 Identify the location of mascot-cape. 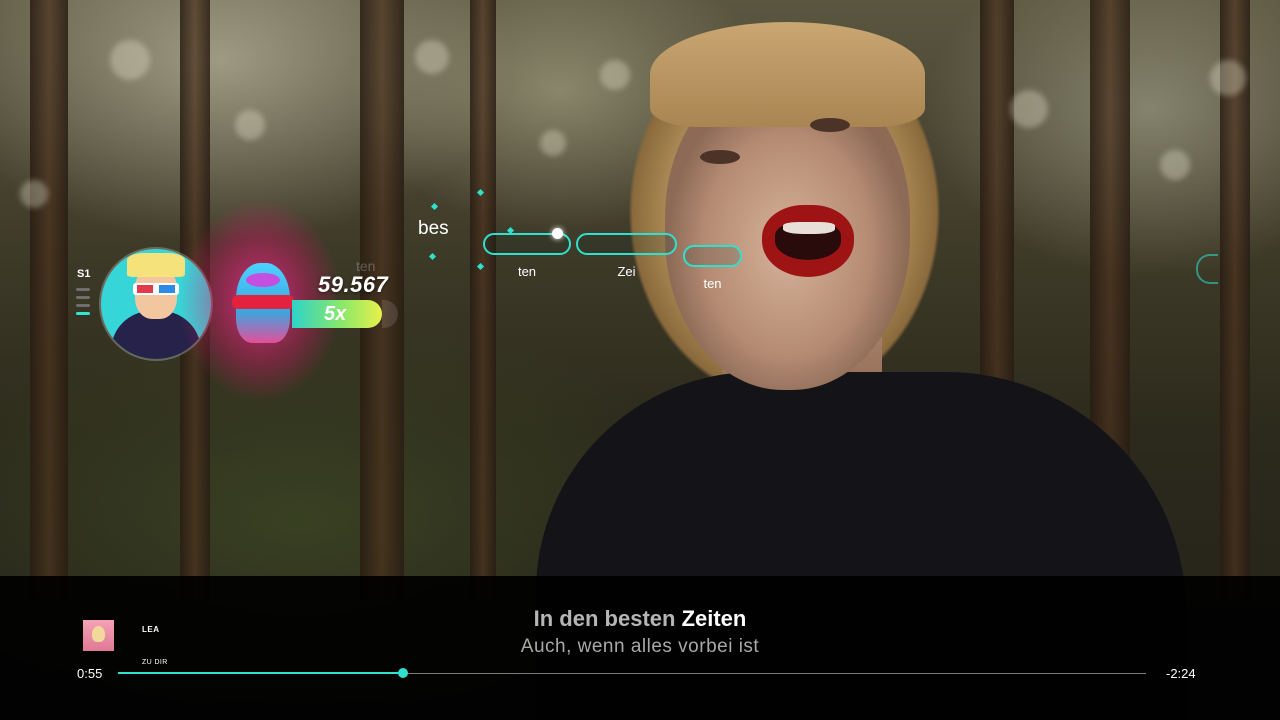
(263, 302).